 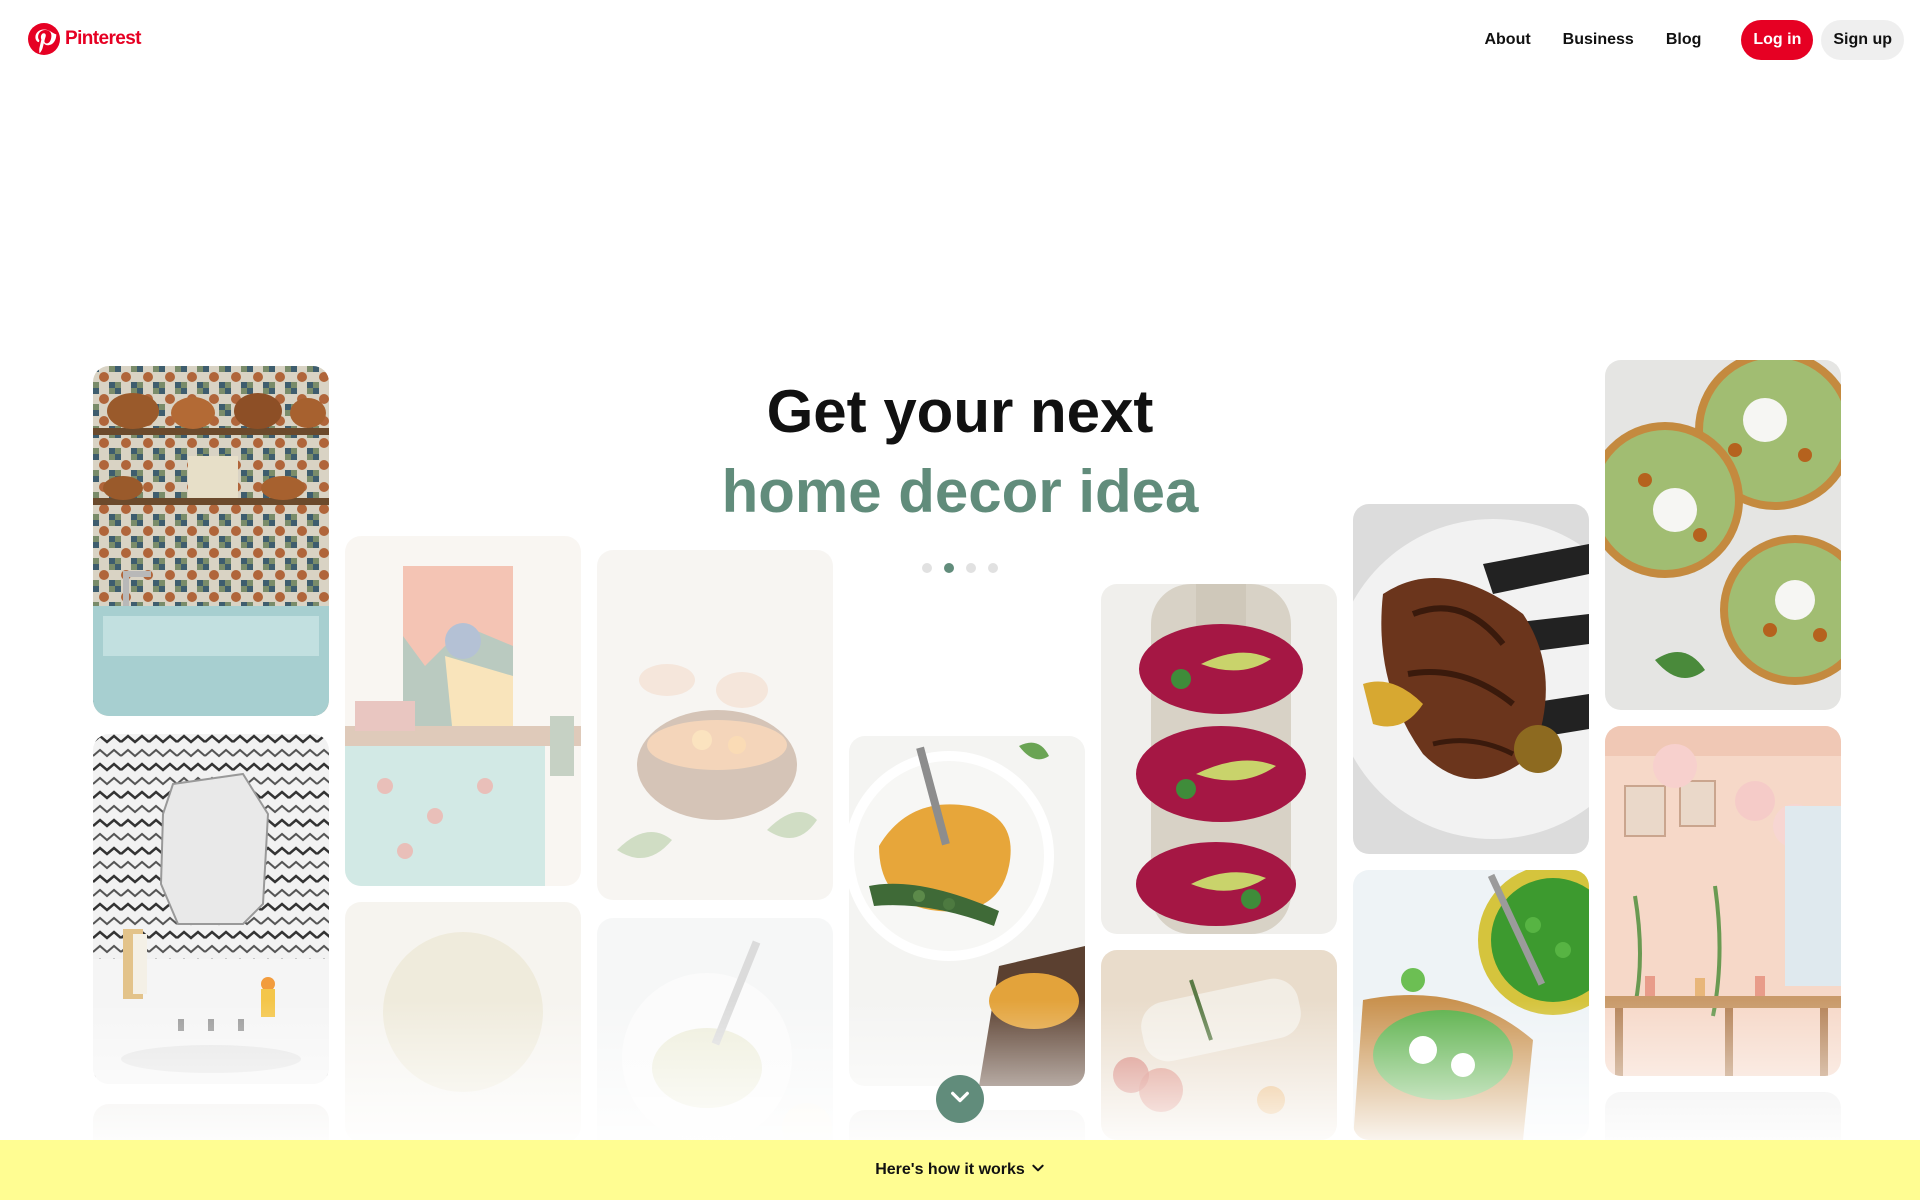 I want to click on how-it-works-banner: Here's how it works, so click(x=960, y=1170).